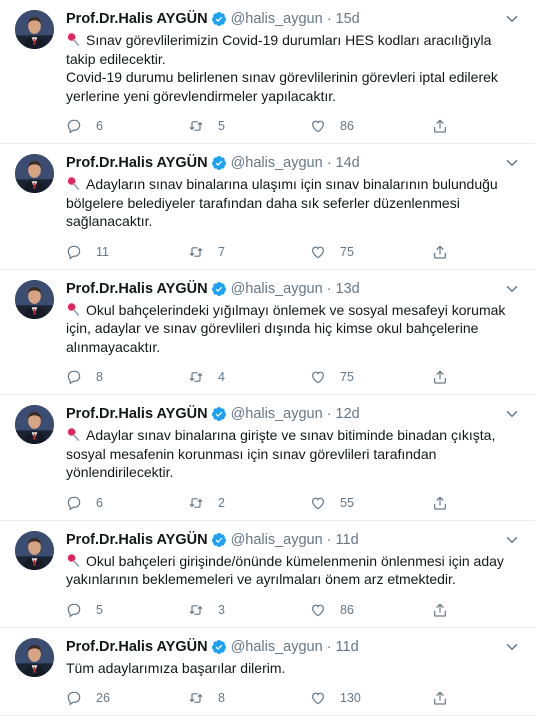 This screenshot has height=716, width=535. I want to click on reply-count: 8, so click(99, 377).